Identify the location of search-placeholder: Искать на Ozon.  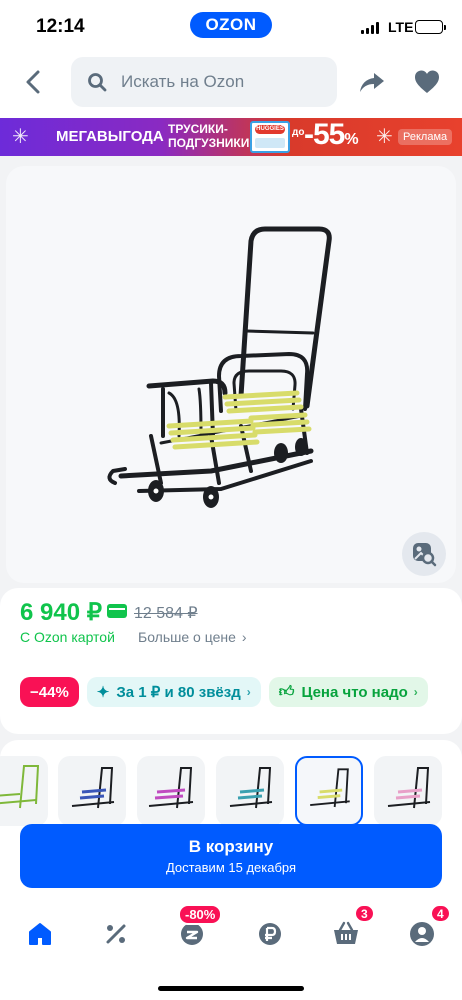
(183, 81).